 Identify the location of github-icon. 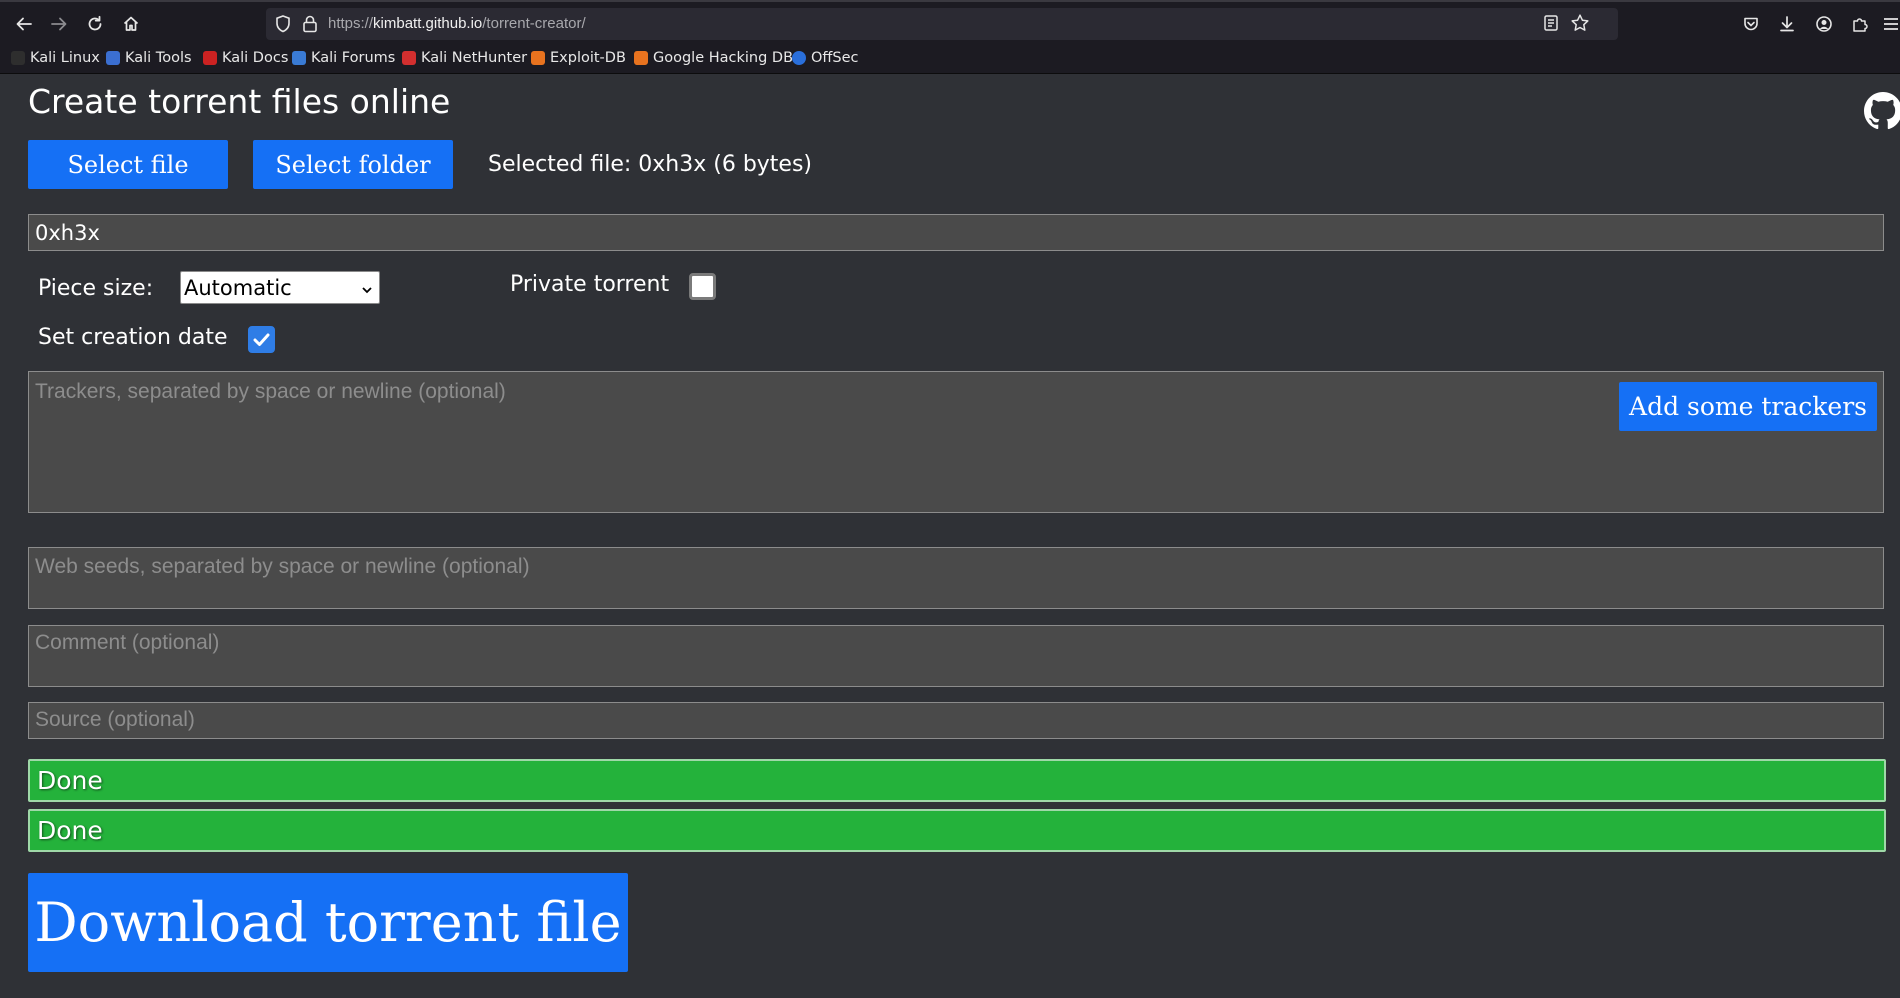
(1882, 111).